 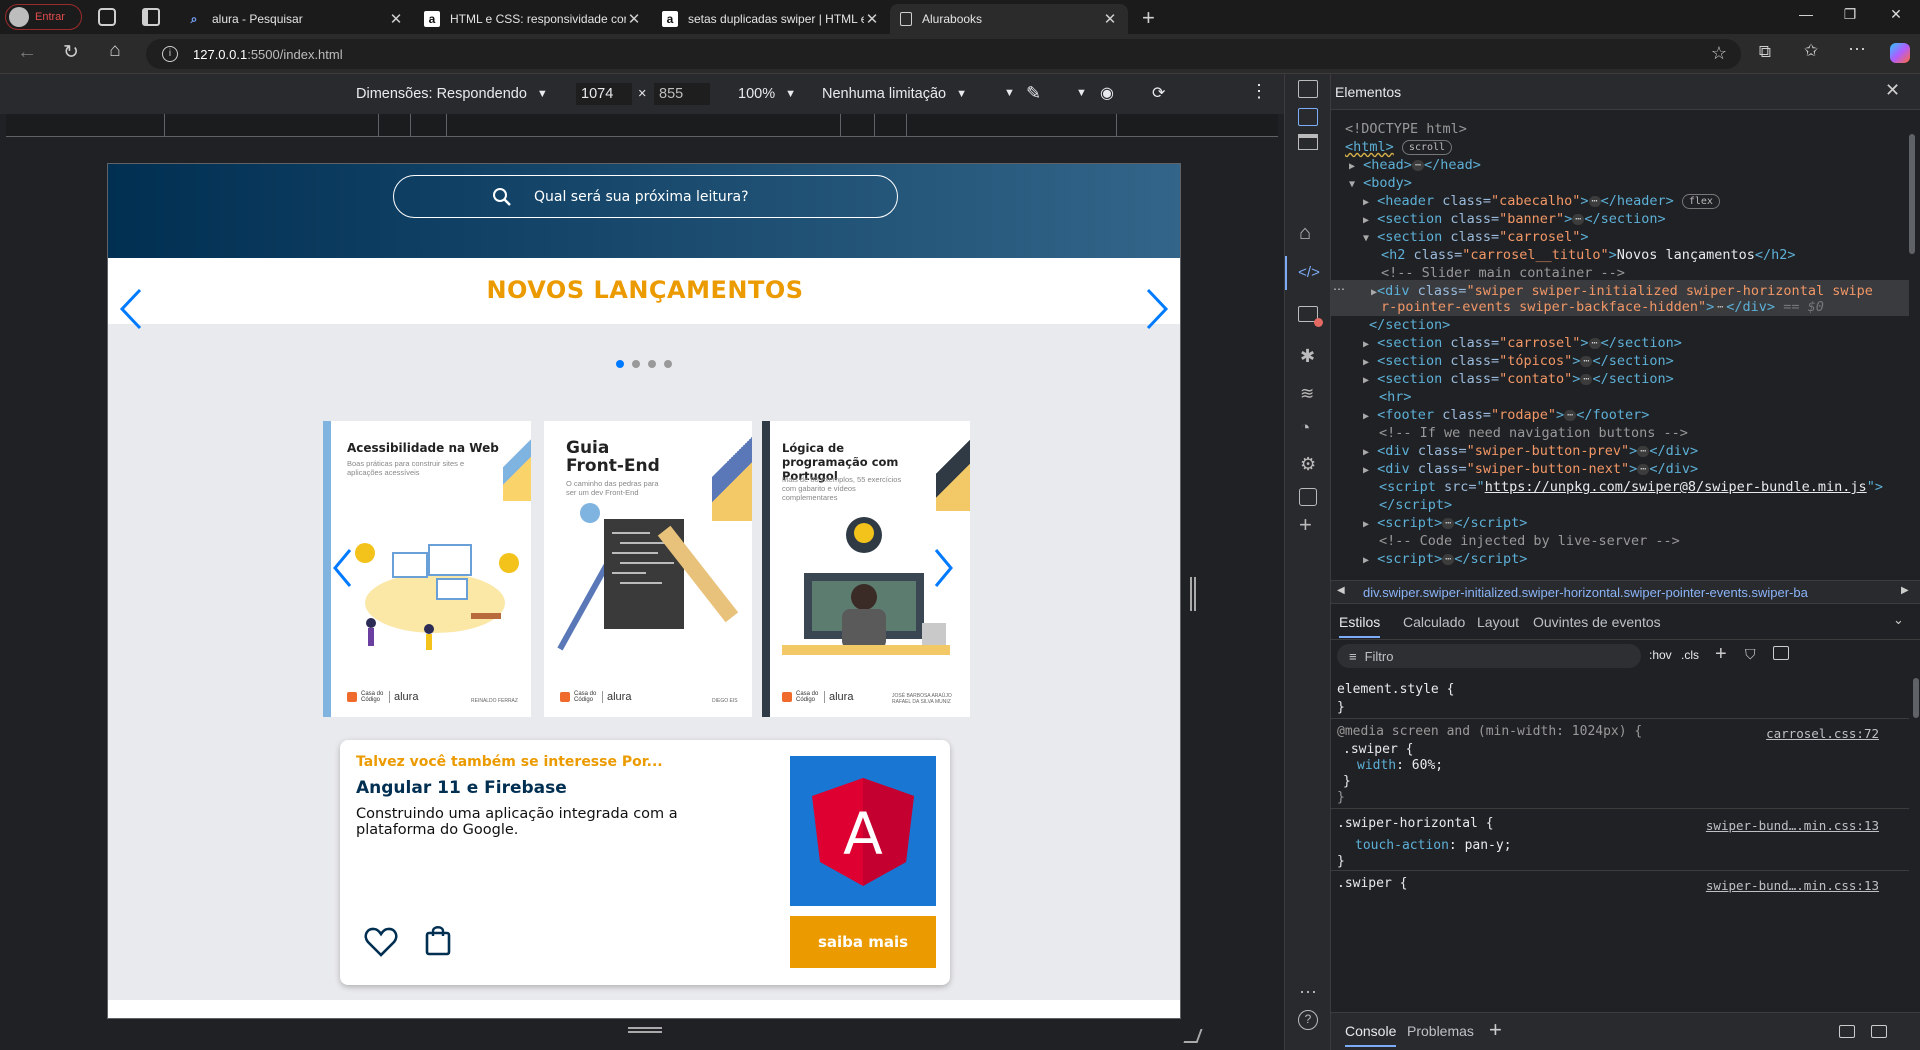 I want to click on reload-icon: ↻, so click(x=71, y=52).